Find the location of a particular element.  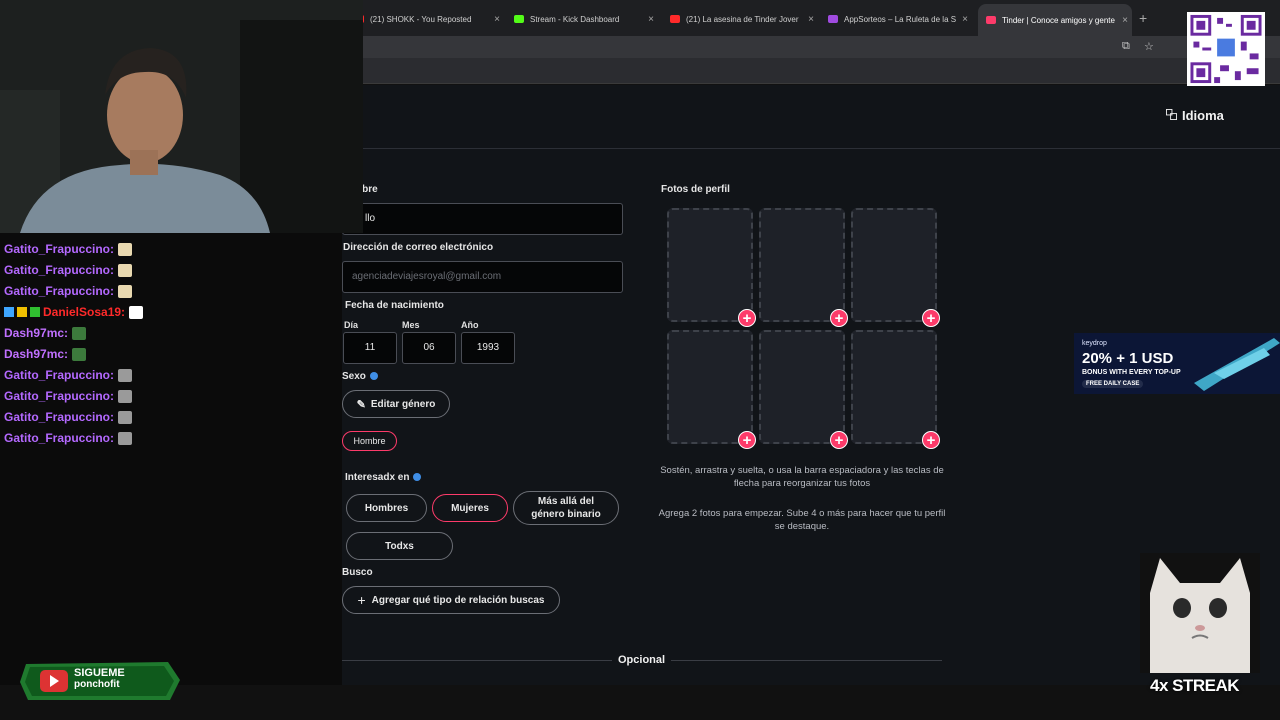

interest-option-todxs: Todxs is located at coordinates (399, 546).